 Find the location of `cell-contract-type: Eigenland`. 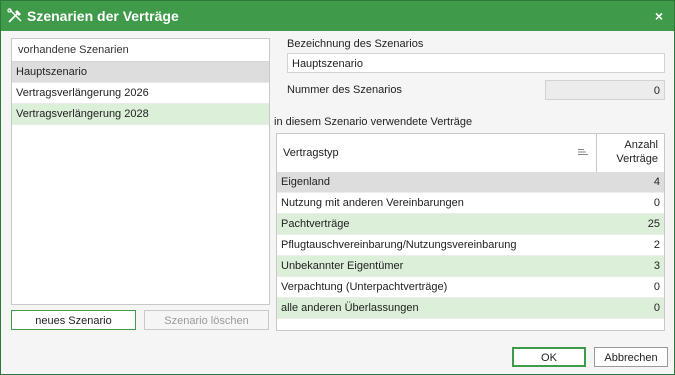

cell-contract-type: Eigenland is located at coordinates (305, 182).